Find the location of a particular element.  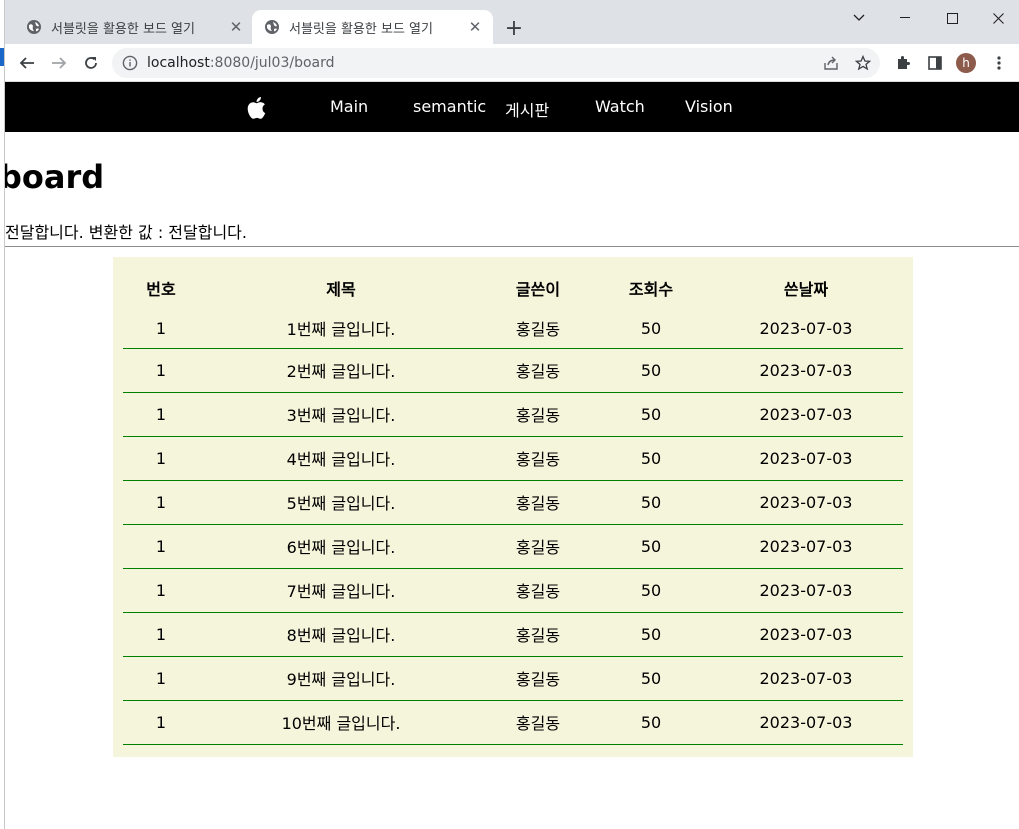

browser-tab-2: 서블릿을 활용한 보드 열기 ✕ is located at coordinates (372, 27).